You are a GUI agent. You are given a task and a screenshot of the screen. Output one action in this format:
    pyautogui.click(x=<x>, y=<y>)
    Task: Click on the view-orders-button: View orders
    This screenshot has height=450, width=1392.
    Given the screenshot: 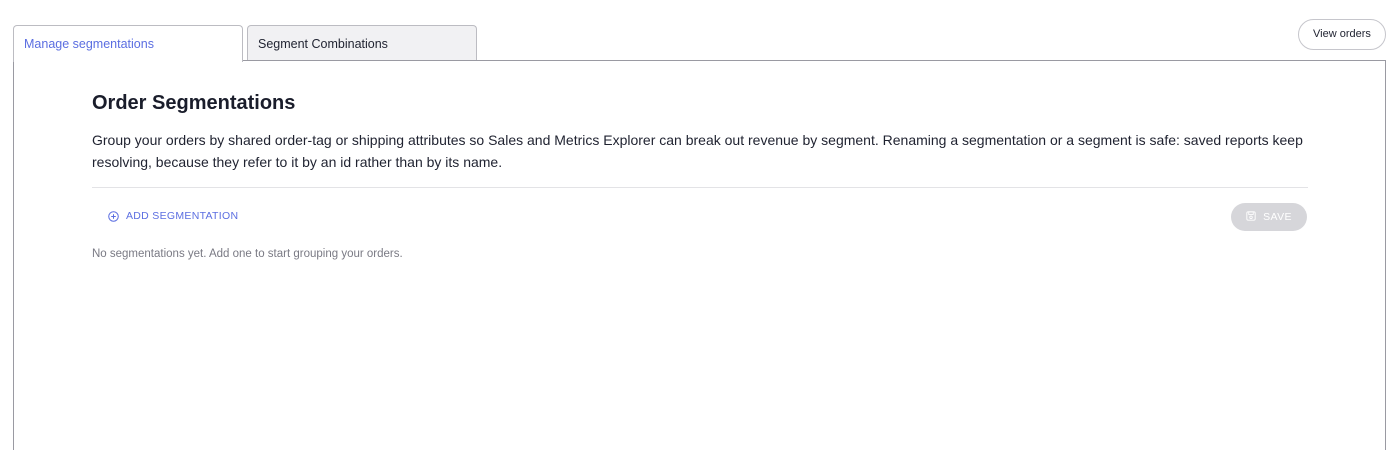 What is the action you would take?
    pyautogui.click(x=1342, y=34)
    